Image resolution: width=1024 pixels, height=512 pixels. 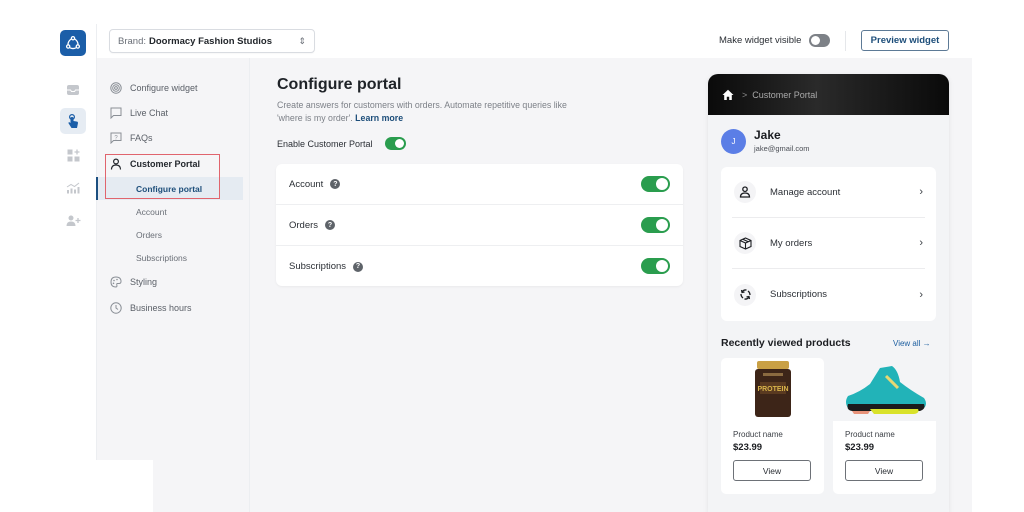 What do you see at coordinates (655, 225) in the screenshot?
I see `orders-toggle` at bounding box center [655, 225].